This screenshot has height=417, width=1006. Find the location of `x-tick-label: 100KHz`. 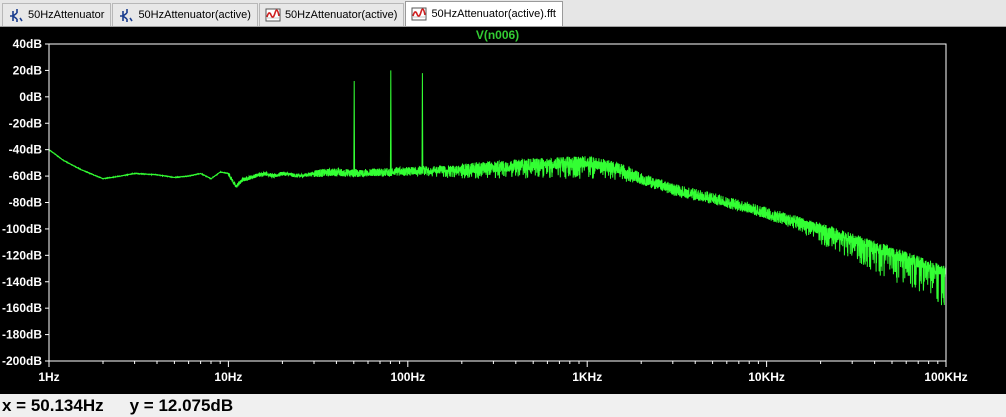

x-tick-label: 100KHz is located at coordinates (945, 377).